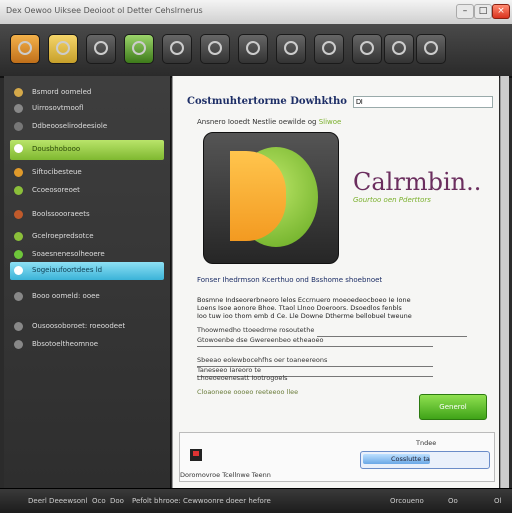 This screenshot has height=513, width=512. Describe the element at coordinates (196, 455) in the screenshot. I see `flag-icon` at that location.